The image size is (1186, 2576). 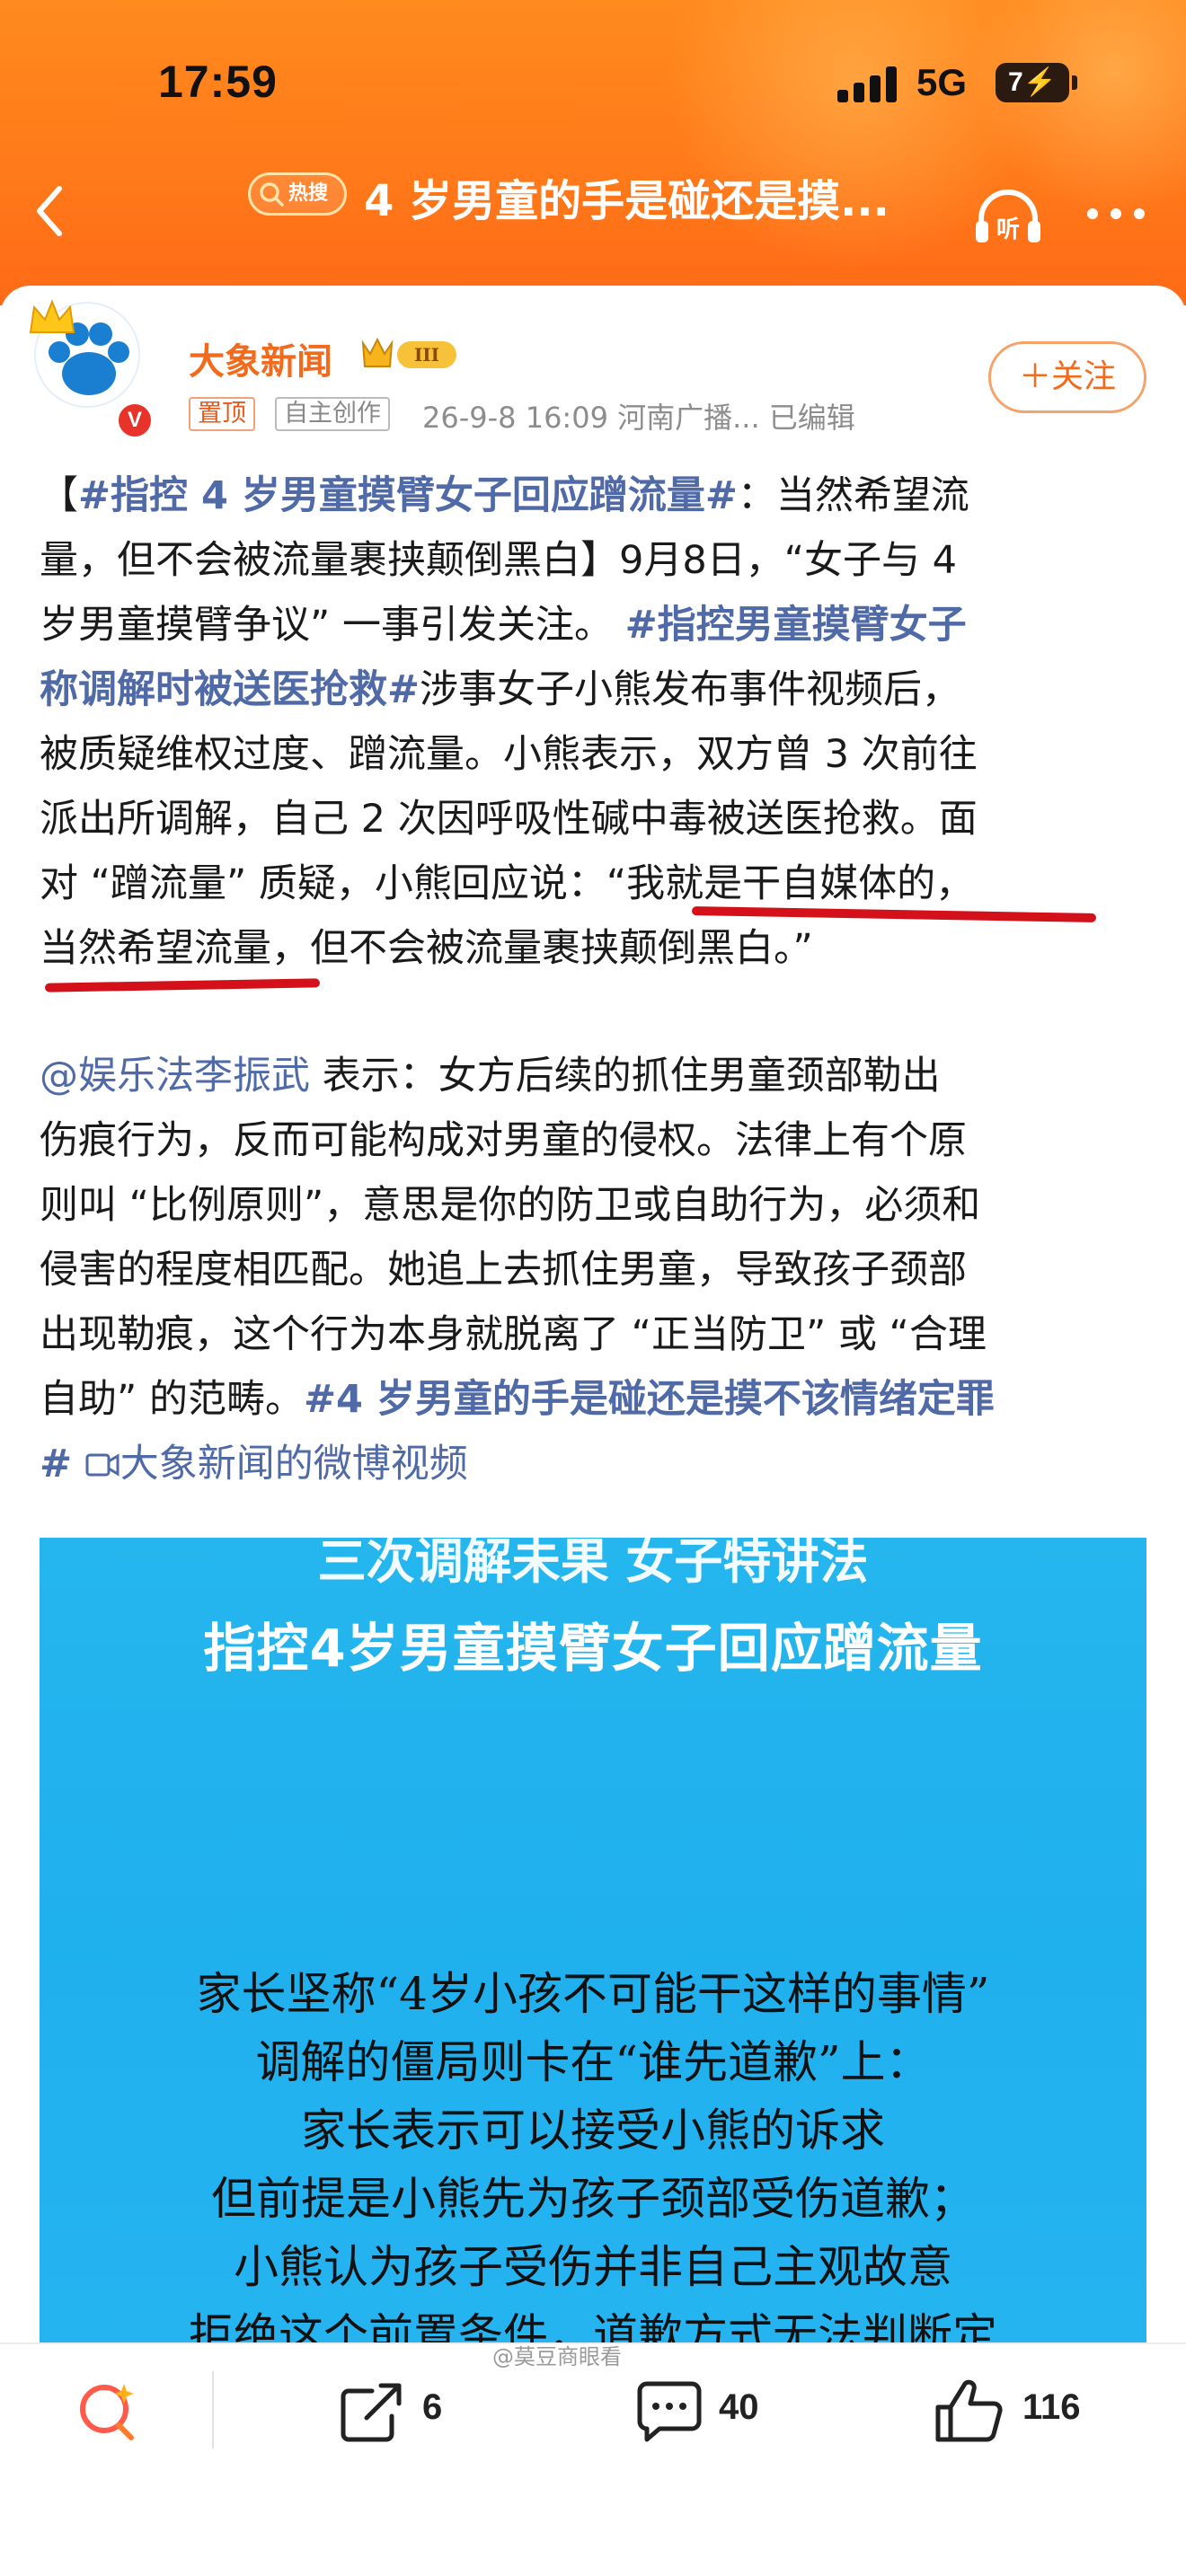 I want to click on video-link-icon, so click(x=102, y=1465).